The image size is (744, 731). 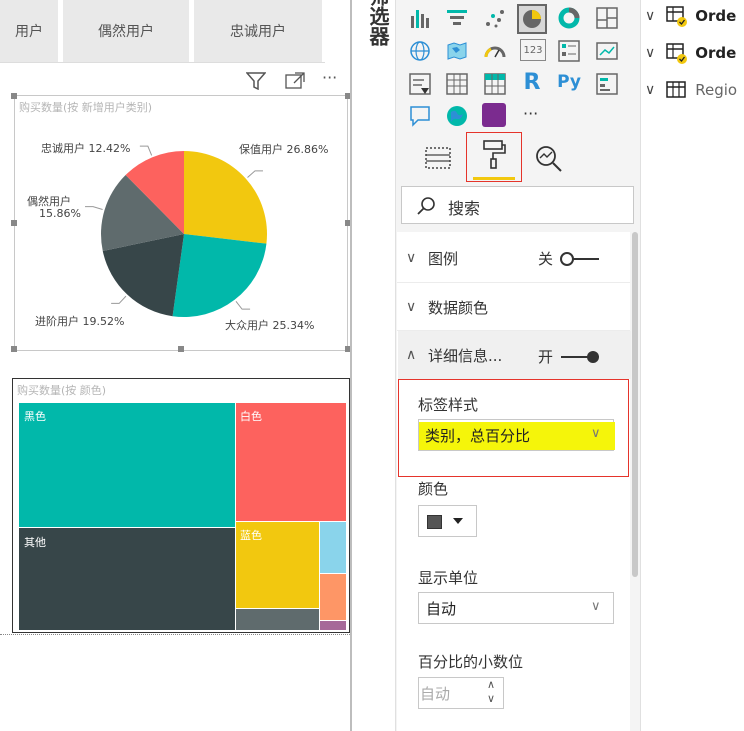 What do you see at coordinates (426, 206) in the screenshot?
I see `search-icon` at bounding box center [426, 206].